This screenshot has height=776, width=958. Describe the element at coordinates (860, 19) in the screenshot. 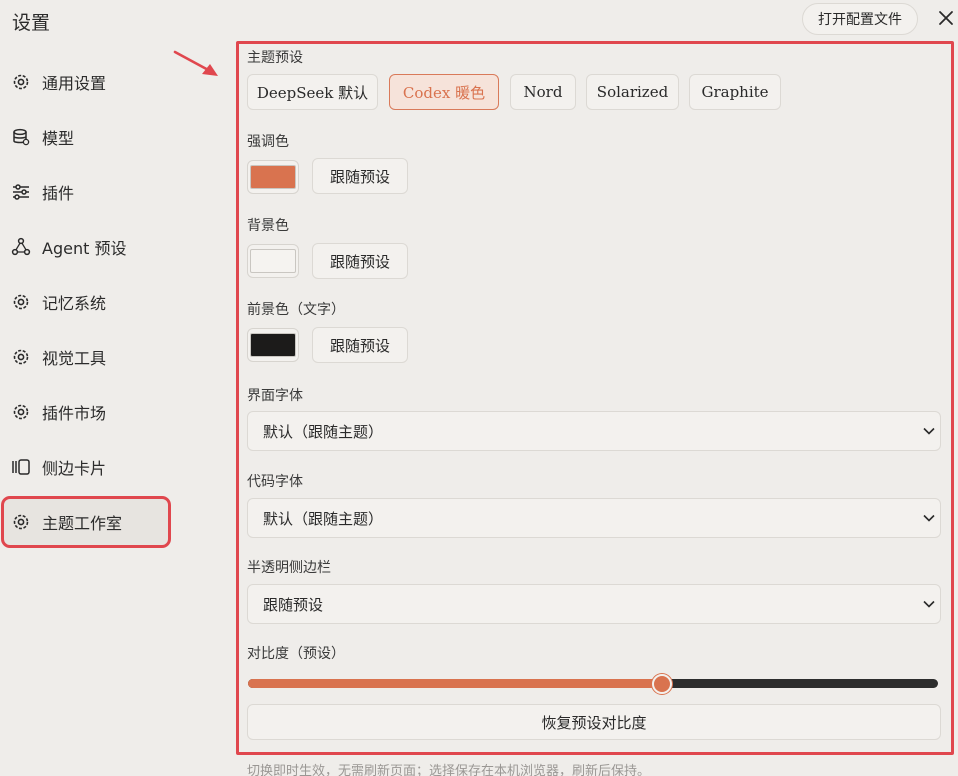

I see `open-config-button: 打开配置文件` at that location.